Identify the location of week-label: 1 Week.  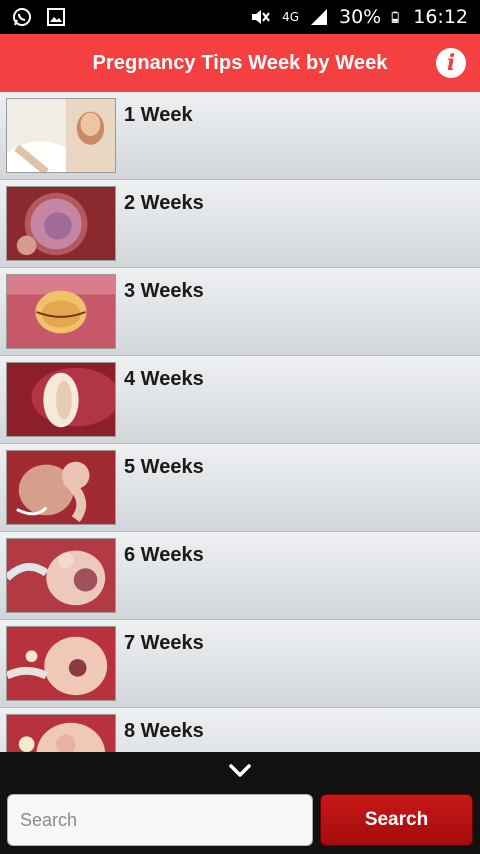
(158, 115).